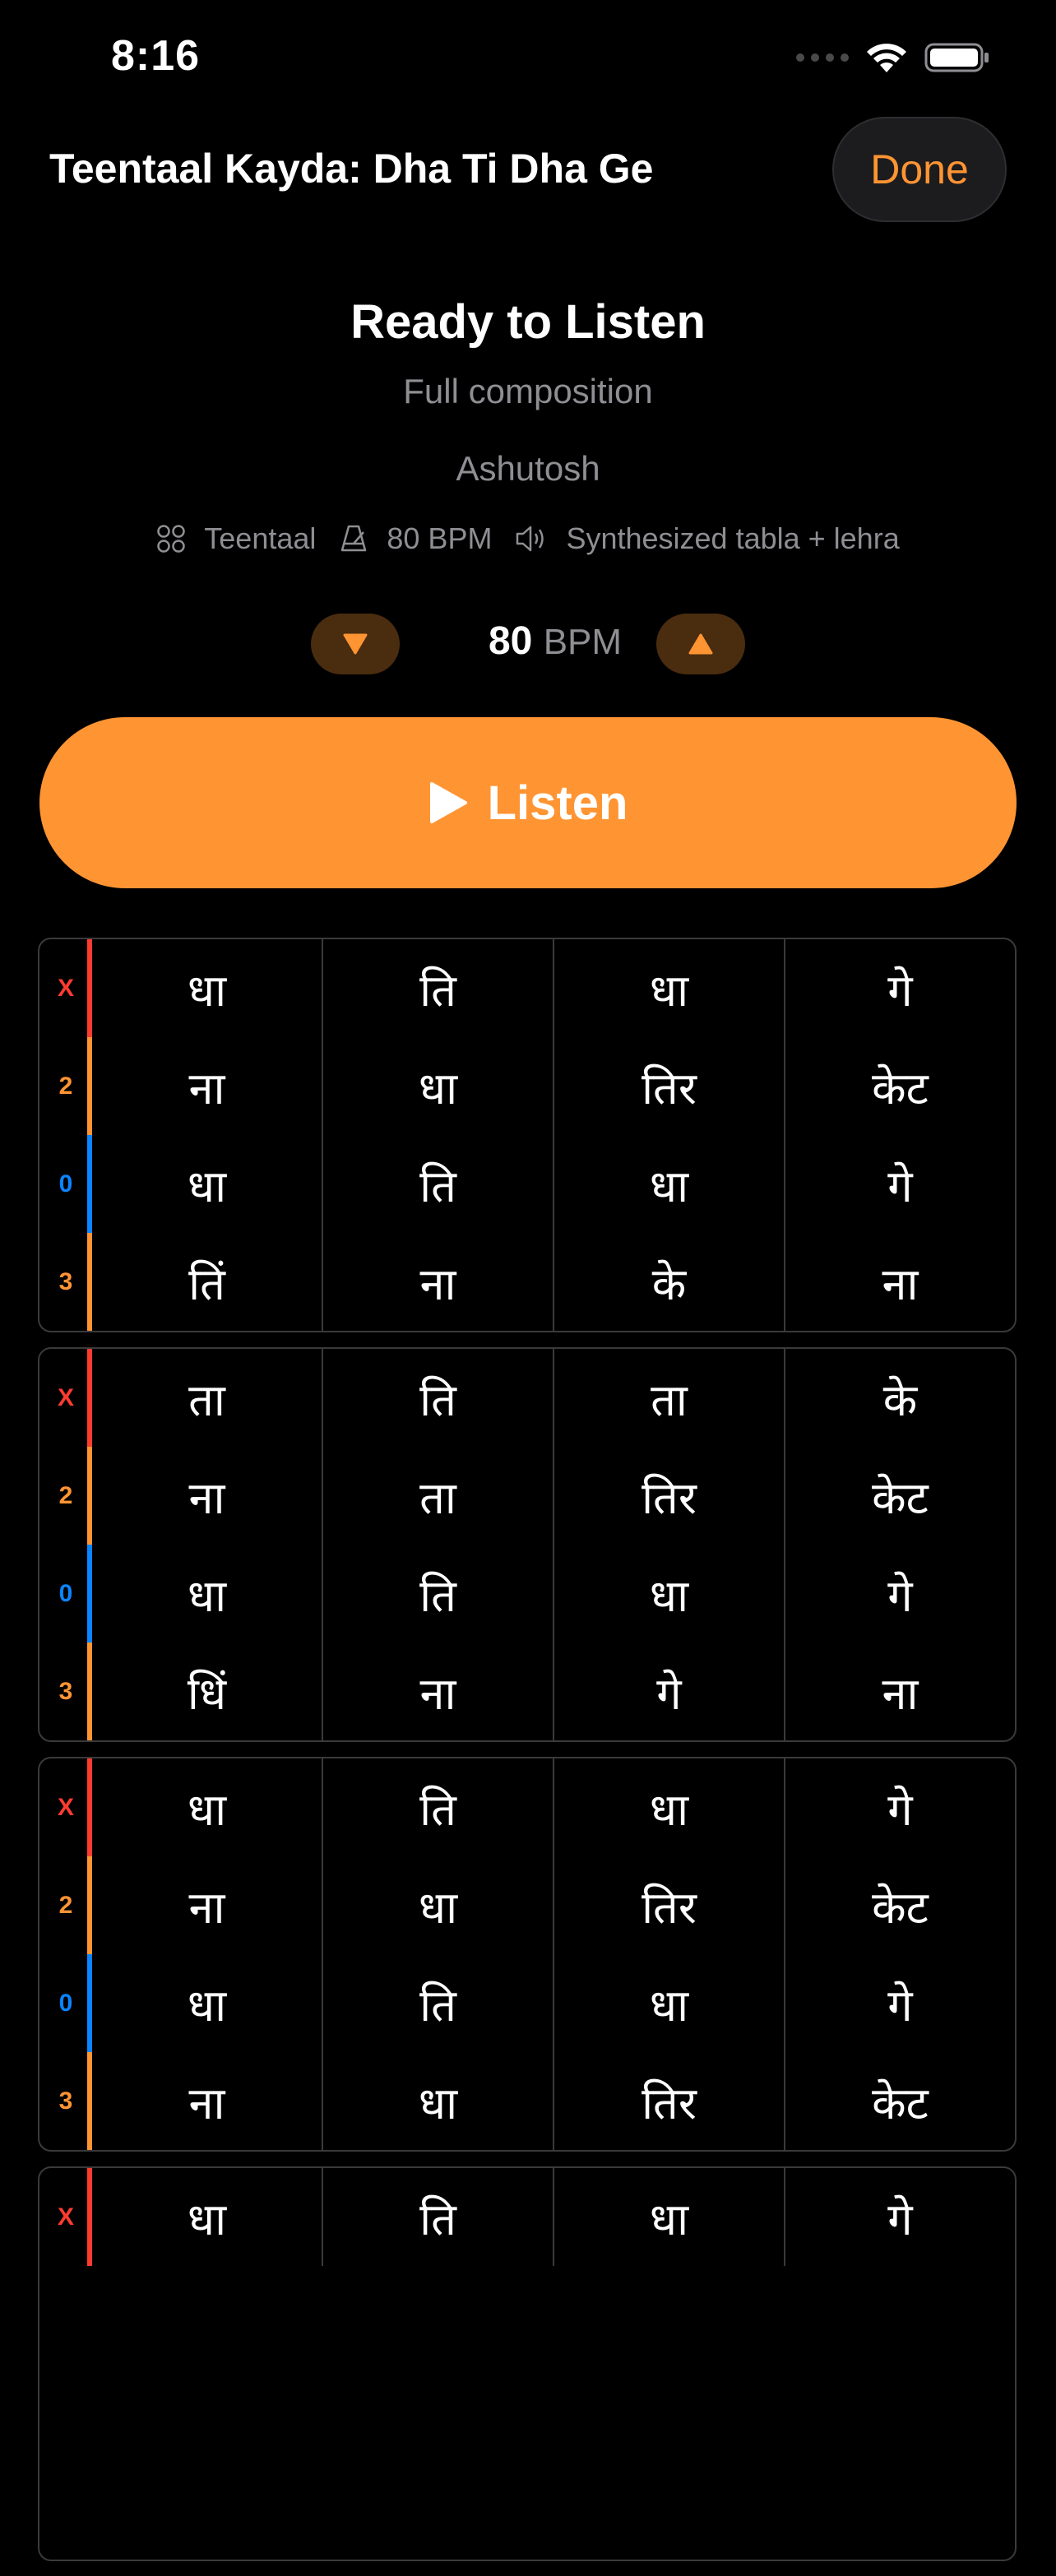 The width and height of the screenshot is (1056, 2576). What do you see at coordinates (557, 803) in the screenshot?
I see `listen-label: Listen` at bounding box center [557, 803].